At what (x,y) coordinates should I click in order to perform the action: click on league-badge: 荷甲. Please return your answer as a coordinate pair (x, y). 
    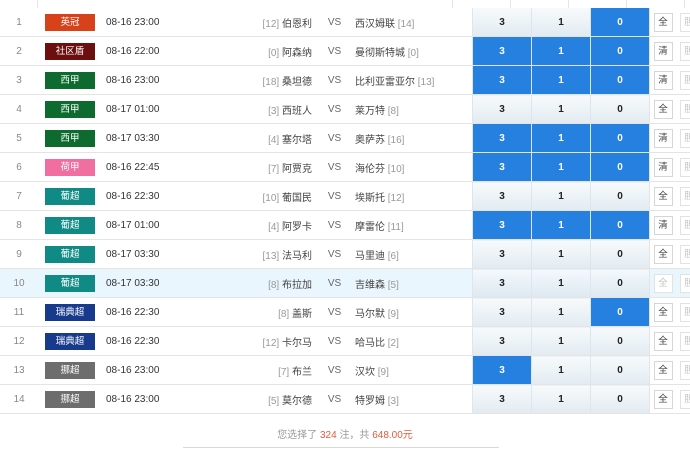
    Looking at the image, I should click on (70, 167).